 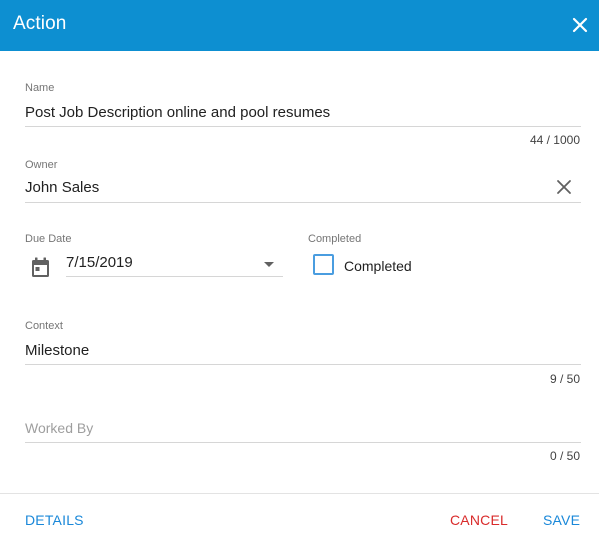 I want to click on save-button: SAVE, so click(x=561, y=520).